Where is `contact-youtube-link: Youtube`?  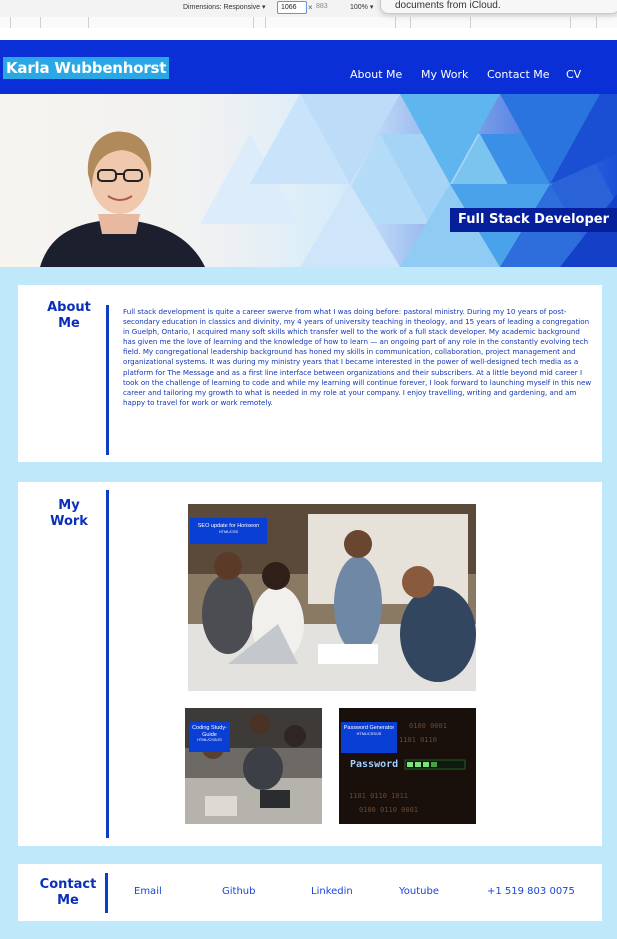
contact-youtube-link: Youtube is located at coordinates (419, 891).